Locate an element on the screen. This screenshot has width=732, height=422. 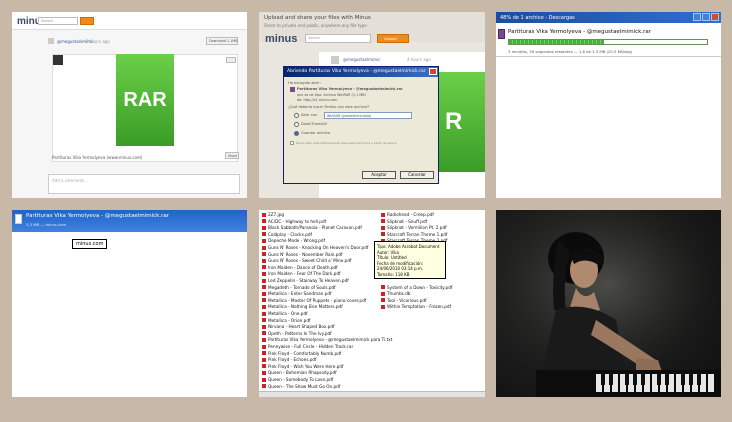
file-list-item-label: Queen - The Show Must Go On.pdf is located at coordinates (304, 386).